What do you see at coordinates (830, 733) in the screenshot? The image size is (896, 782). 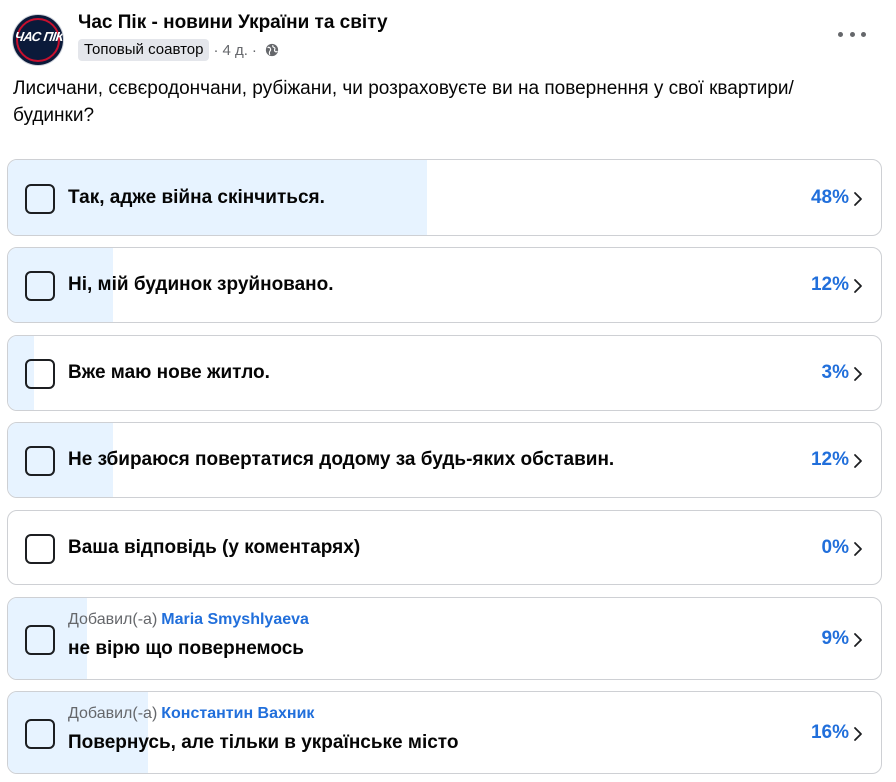 I see `option-percent: 16%` at bounding box center [830, 733].